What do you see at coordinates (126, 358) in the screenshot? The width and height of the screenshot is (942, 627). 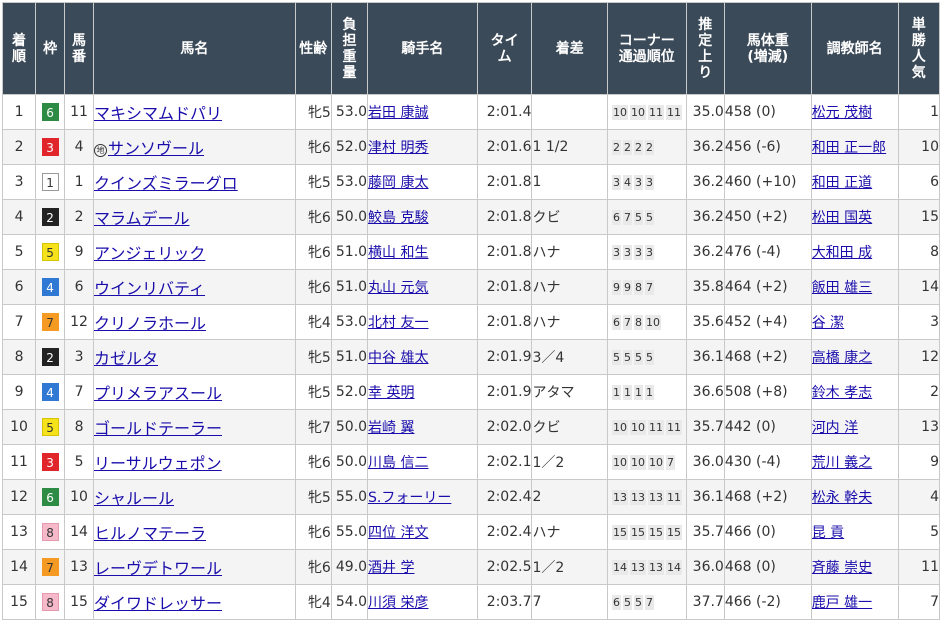 I see `horse-name-link: カゼルタ` at bounding box center [126, 358].